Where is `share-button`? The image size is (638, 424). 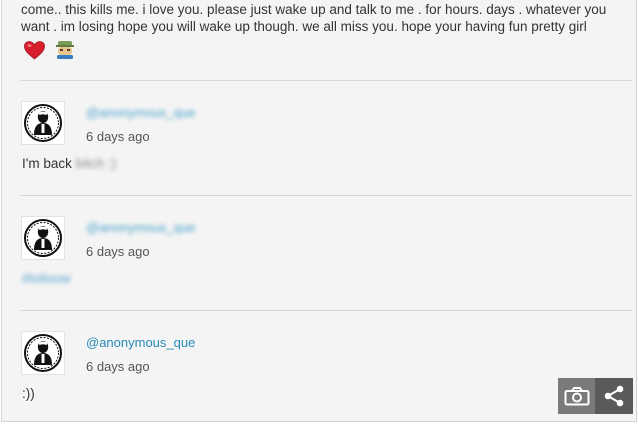 share-button is located at coordinates (614, 396).